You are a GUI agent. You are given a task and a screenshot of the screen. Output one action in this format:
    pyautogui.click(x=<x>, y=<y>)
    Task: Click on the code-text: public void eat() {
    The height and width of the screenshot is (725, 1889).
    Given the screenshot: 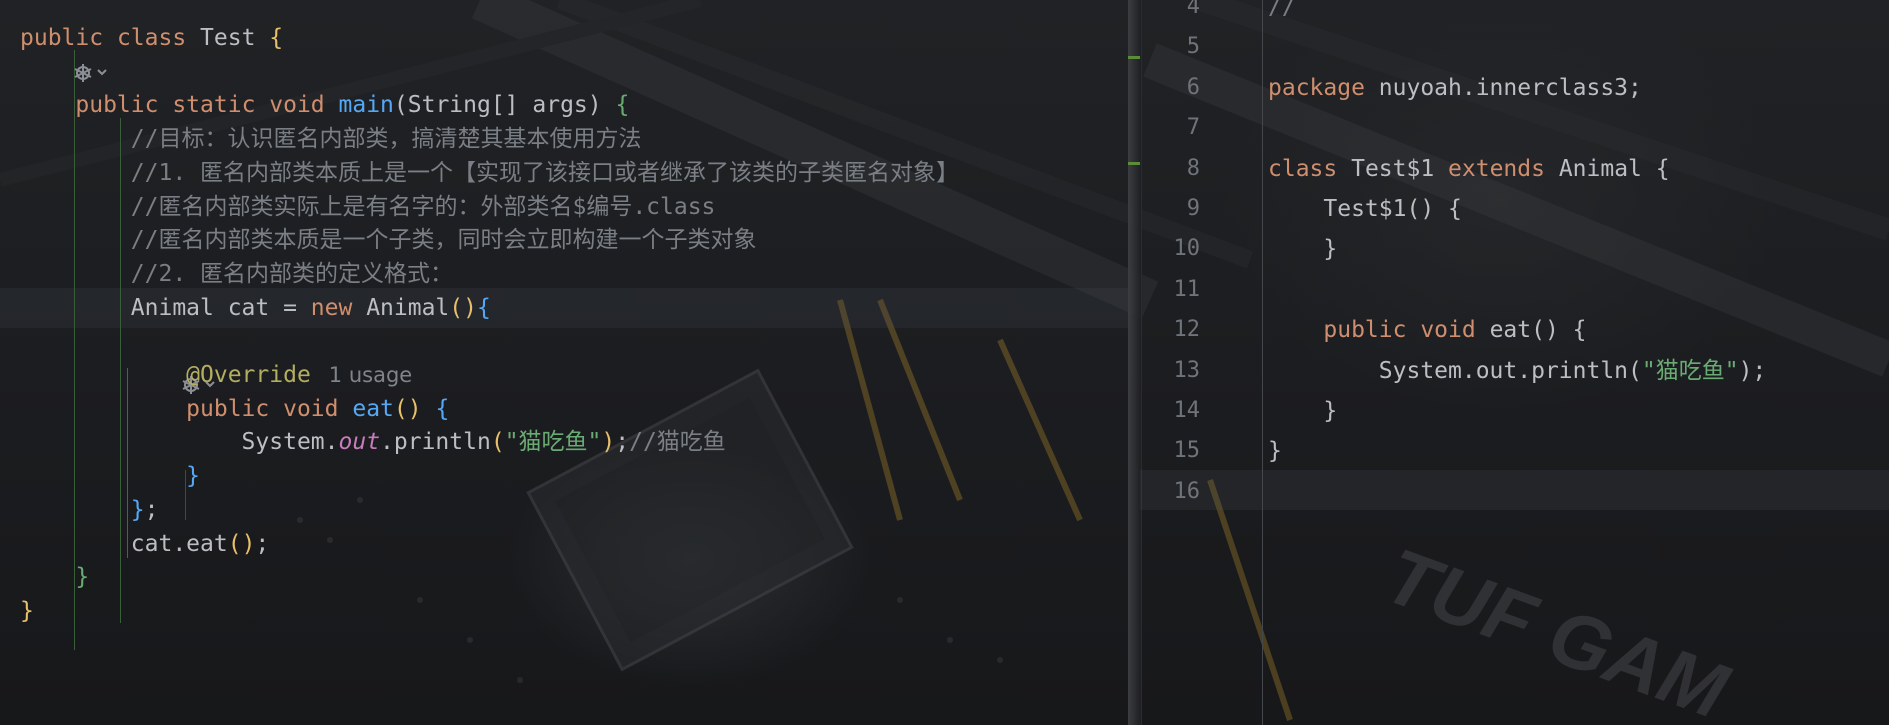 What is the action you would take?
    pyautogui.click(x=1427, y=330)
    